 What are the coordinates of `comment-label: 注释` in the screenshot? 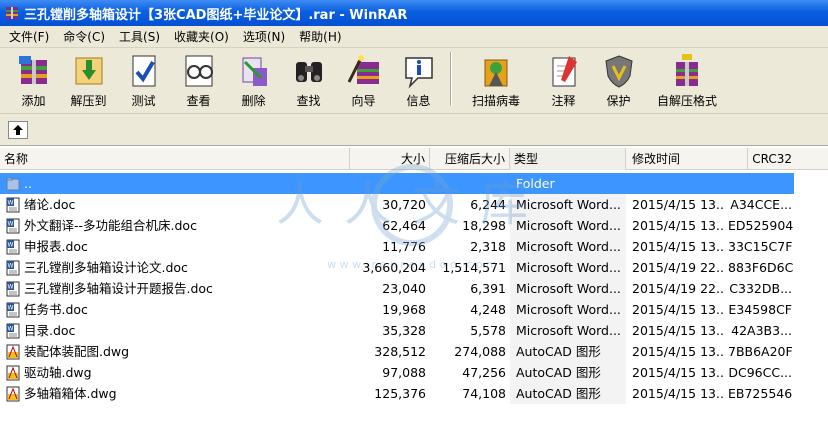 It's located at (563, 101).